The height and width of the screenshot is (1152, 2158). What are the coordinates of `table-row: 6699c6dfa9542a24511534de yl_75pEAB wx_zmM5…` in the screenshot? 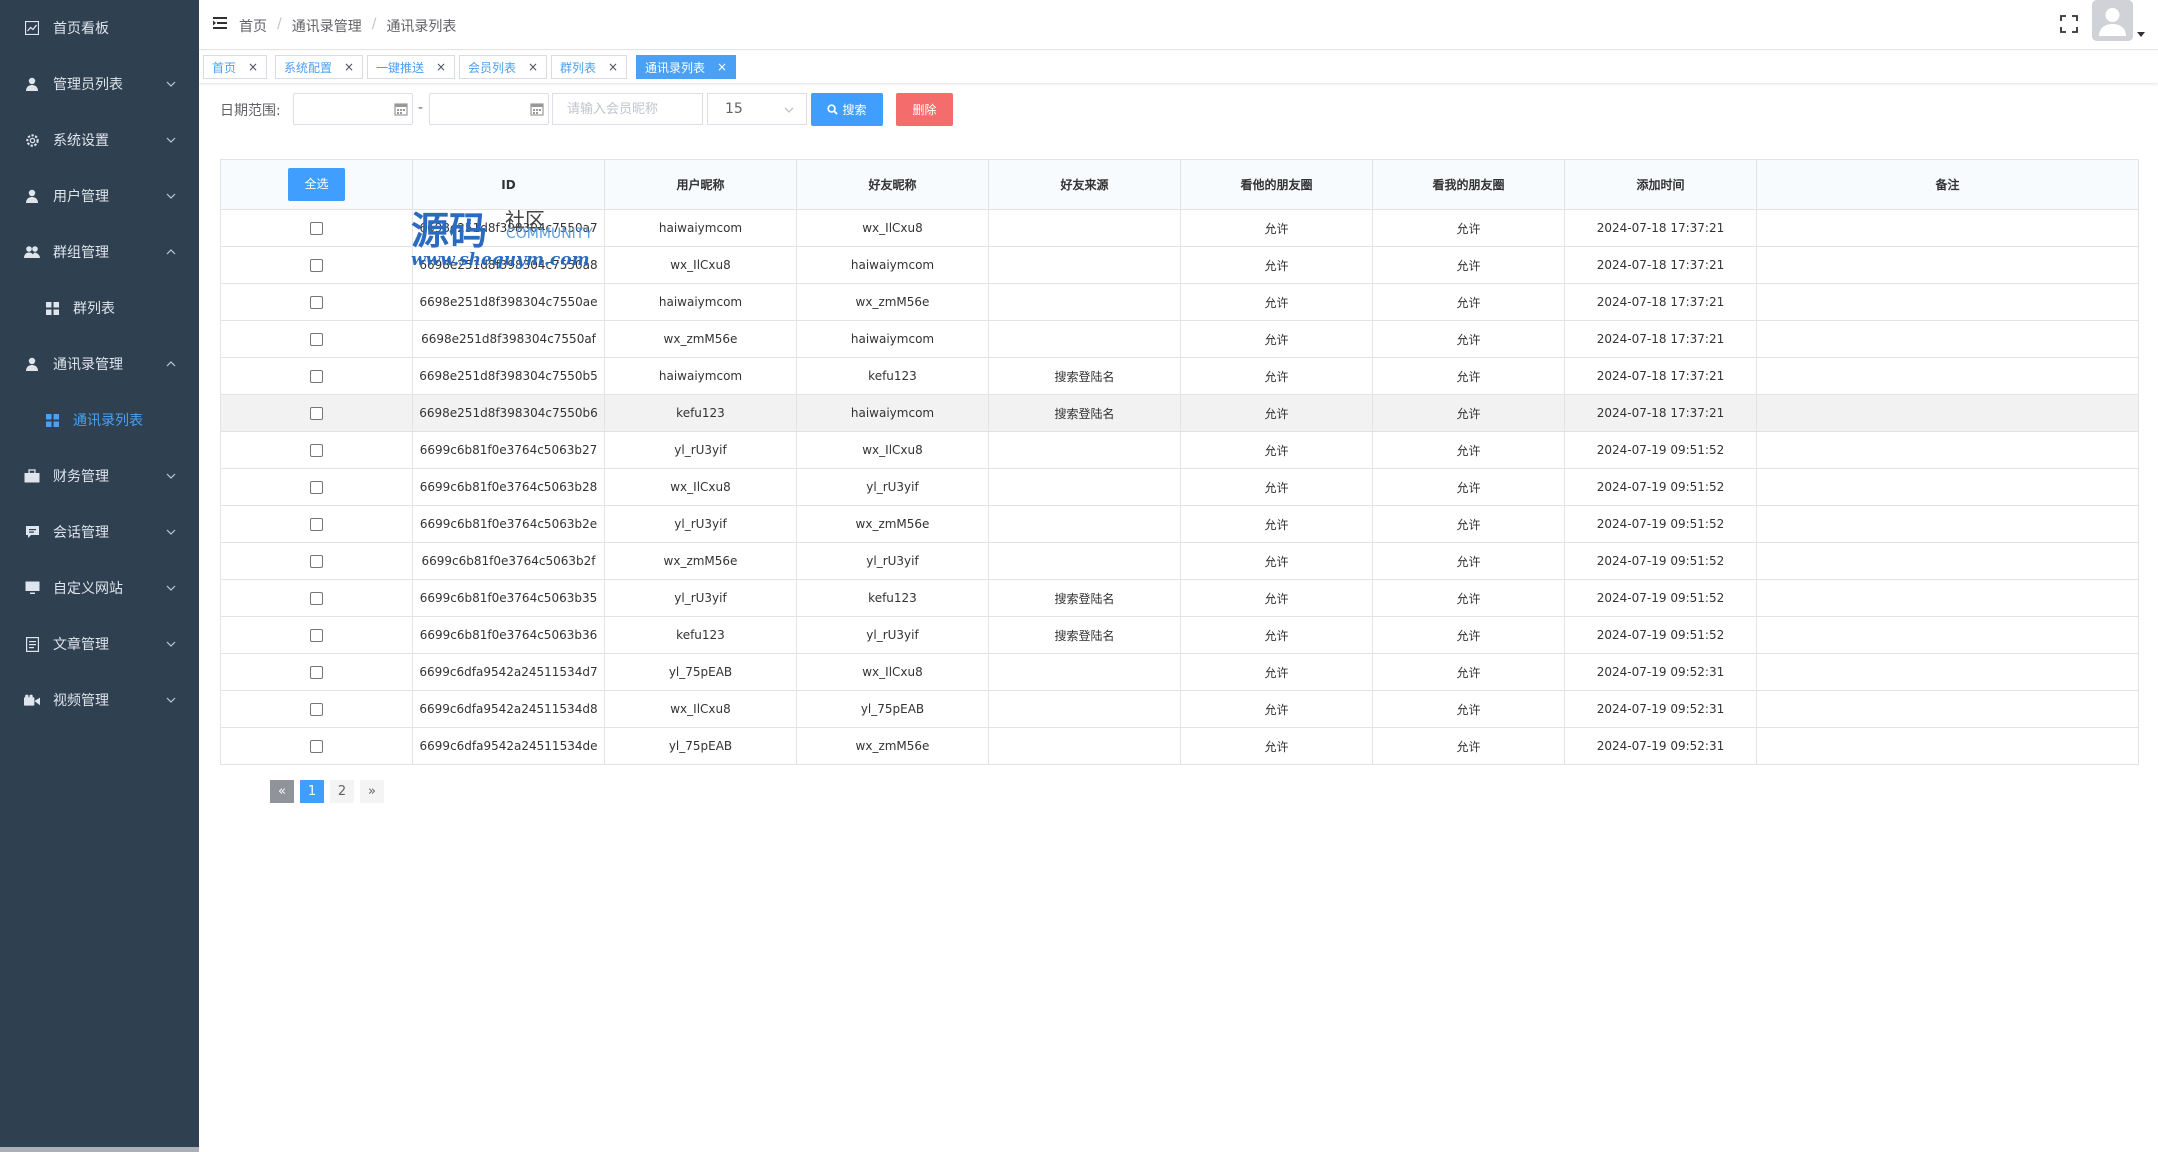 It's located at (1179, 746).